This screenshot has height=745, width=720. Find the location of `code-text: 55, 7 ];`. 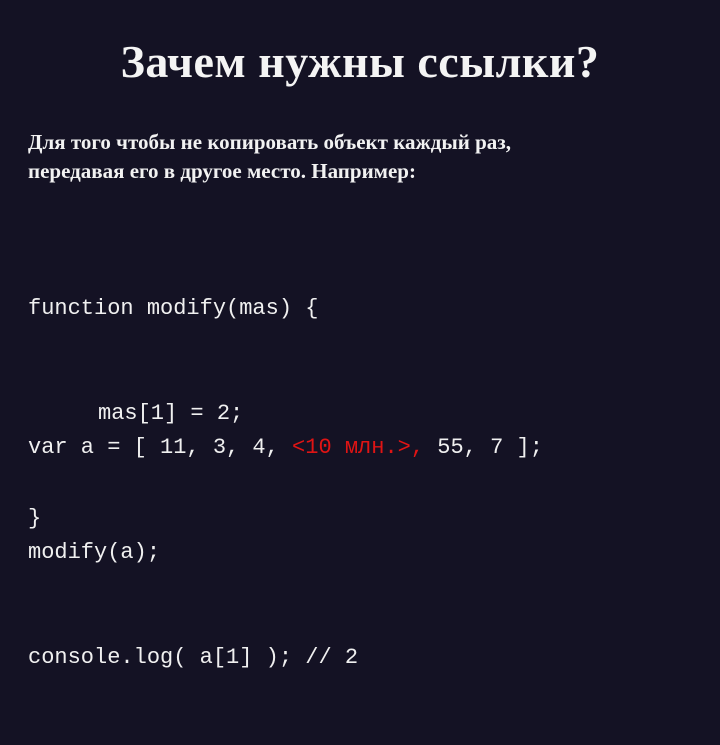

code-text: 55, 7 ]; is located at coordinates (483, 447).